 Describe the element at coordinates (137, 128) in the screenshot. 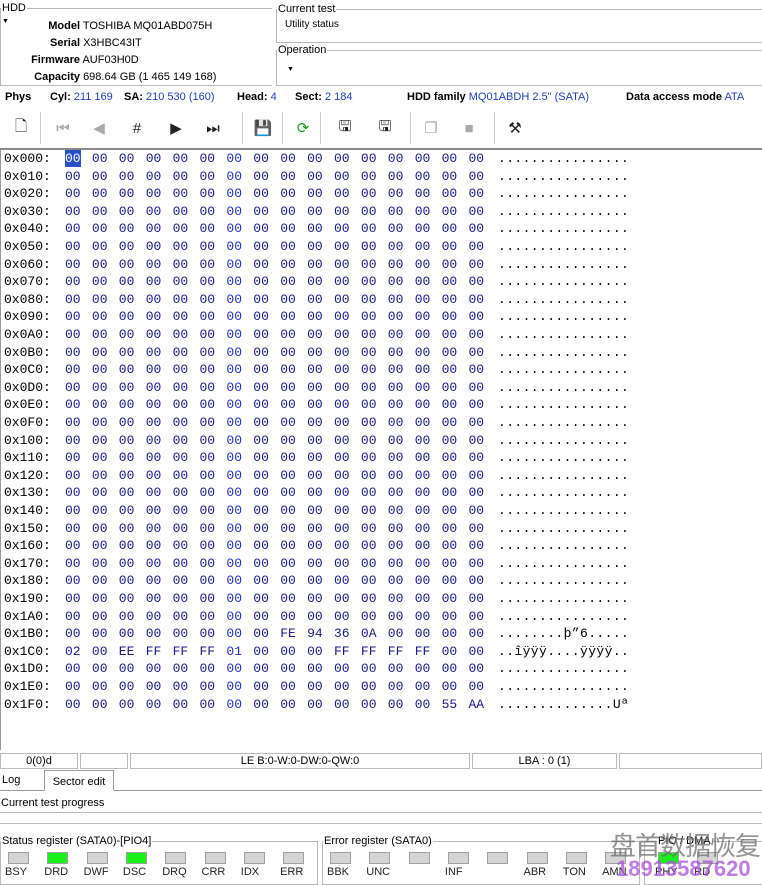

I see `goto-sector-button: #` at that location.